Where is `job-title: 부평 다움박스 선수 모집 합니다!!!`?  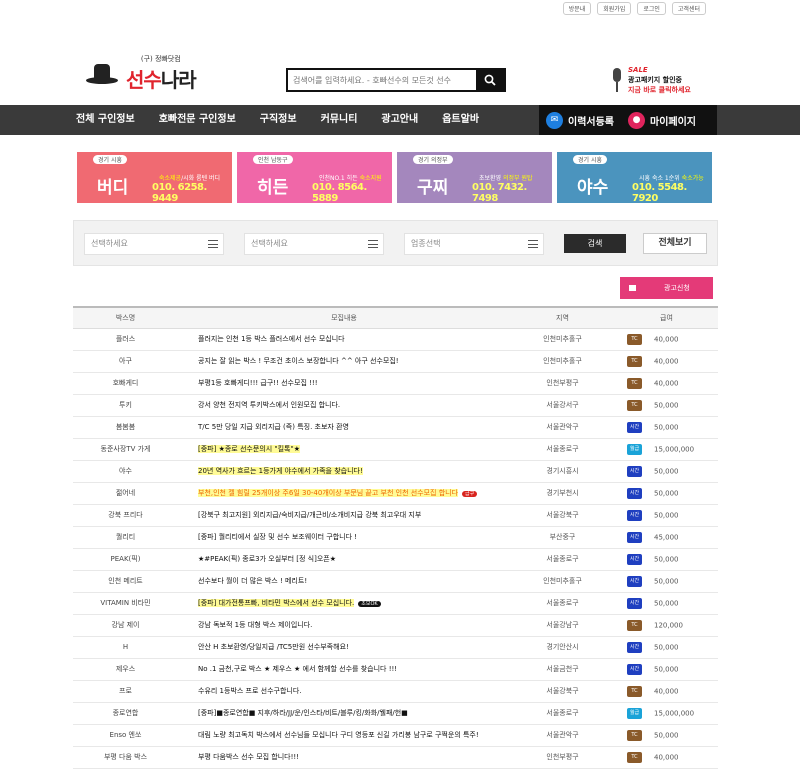
job-title: 부평 다움박스 선수 모집 합니다!!! is located at coordinates (248, 757).